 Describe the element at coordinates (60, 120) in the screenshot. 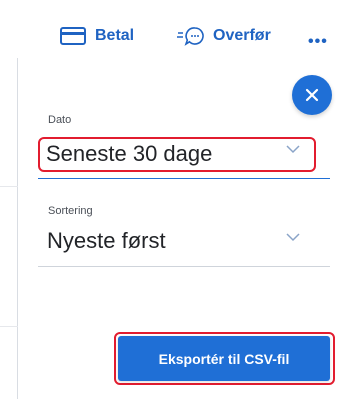

I see `date-field-label: Dato` at that location.